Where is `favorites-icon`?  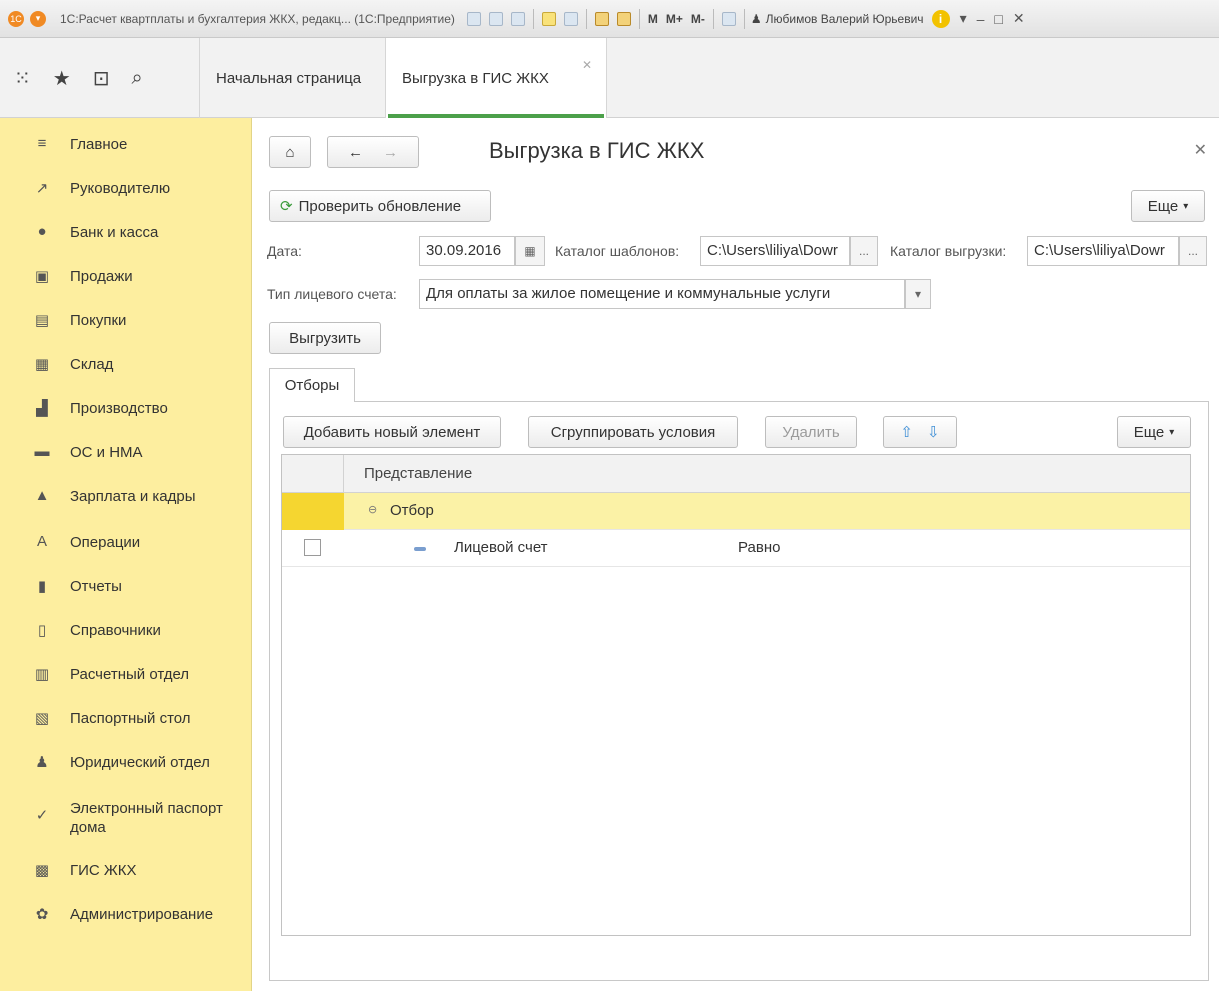 favorites-icon is located at coordinates (548, 18).